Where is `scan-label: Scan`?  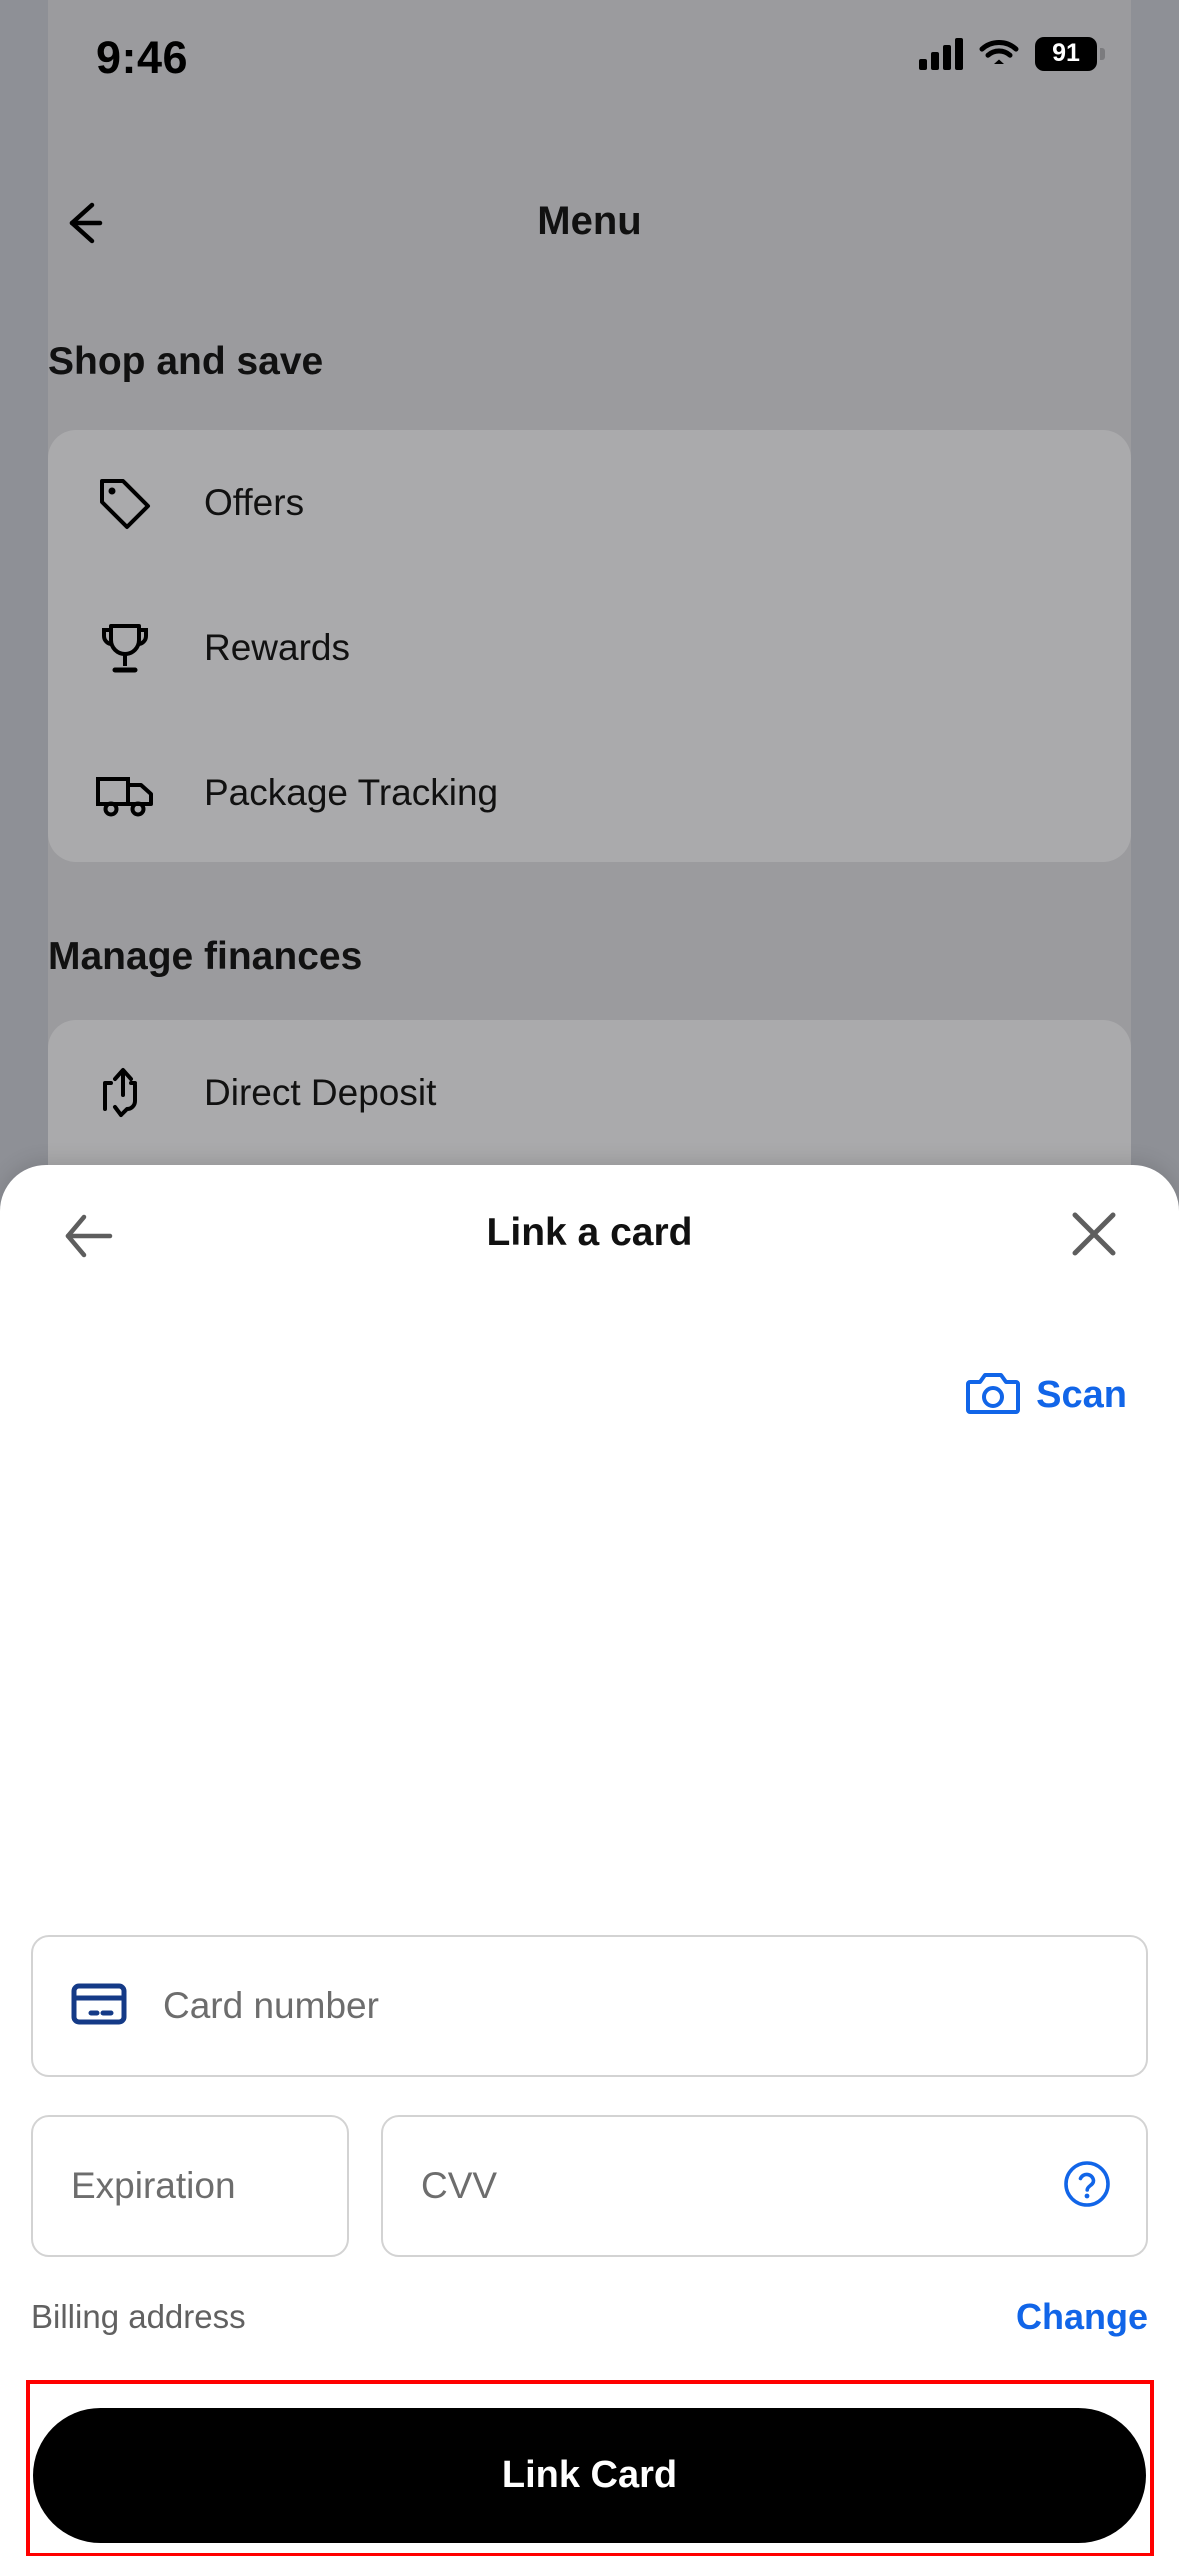 scan-label: Scan is located at coordinates (1081, 1395).